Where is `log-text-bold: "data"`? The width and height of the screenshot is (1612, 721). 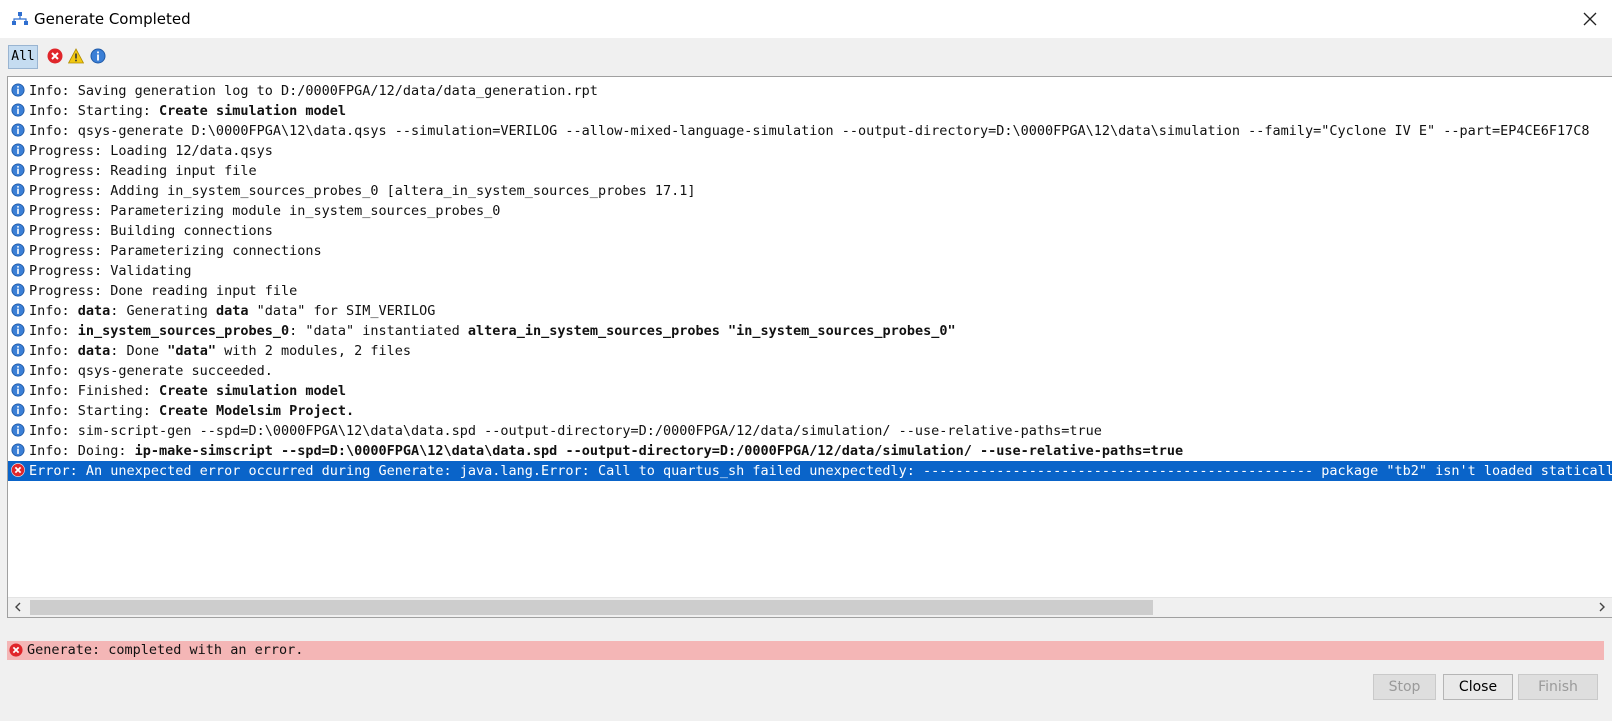 log-text-bold: "data" is located at coordinates (191, 351).